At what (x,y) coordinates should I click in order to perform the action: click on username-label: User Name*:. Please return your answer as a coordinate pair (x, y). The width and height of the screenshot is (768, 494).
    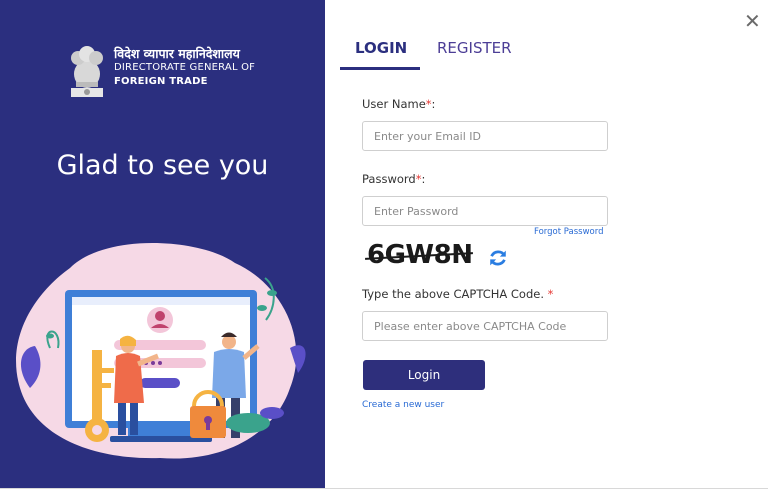
    Looking at the image, I should click on (398, 104).